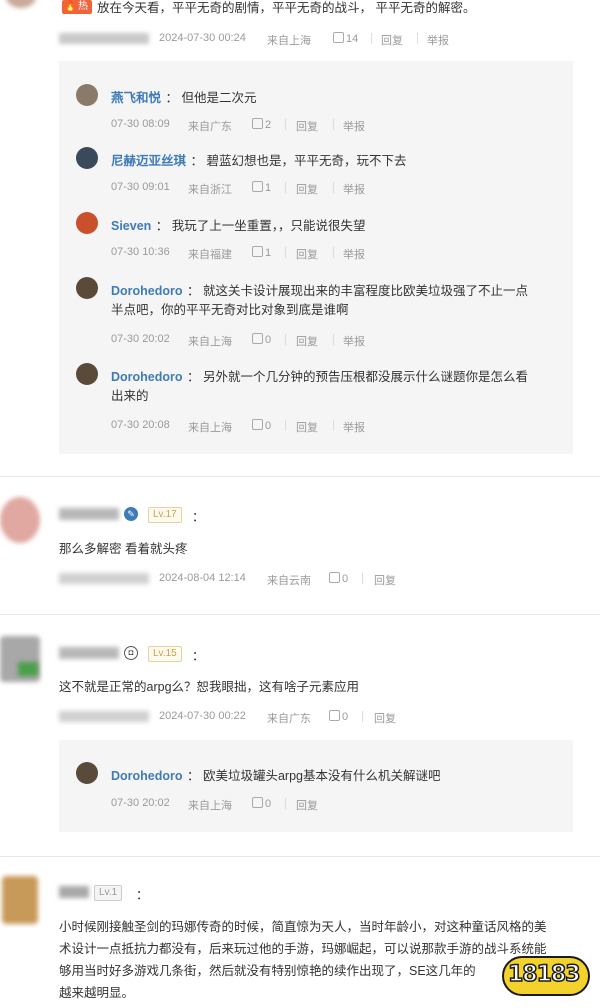 This screenshot has width=600, height=1008. I want to click on level-badge: Lv.1, so click(108, 893).